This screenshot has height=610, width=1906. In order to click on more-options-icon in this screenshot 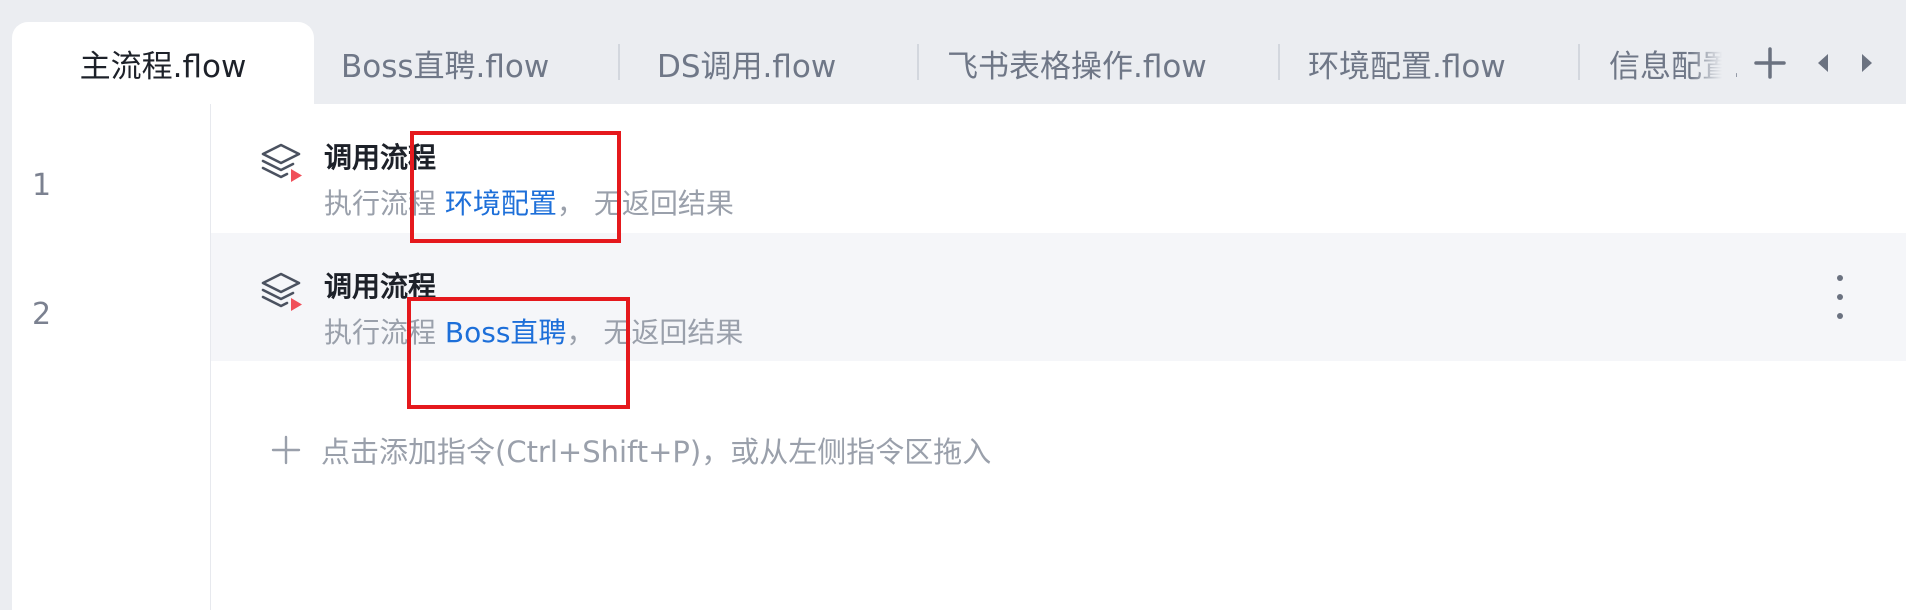, I will do `click(1840, 297)`.